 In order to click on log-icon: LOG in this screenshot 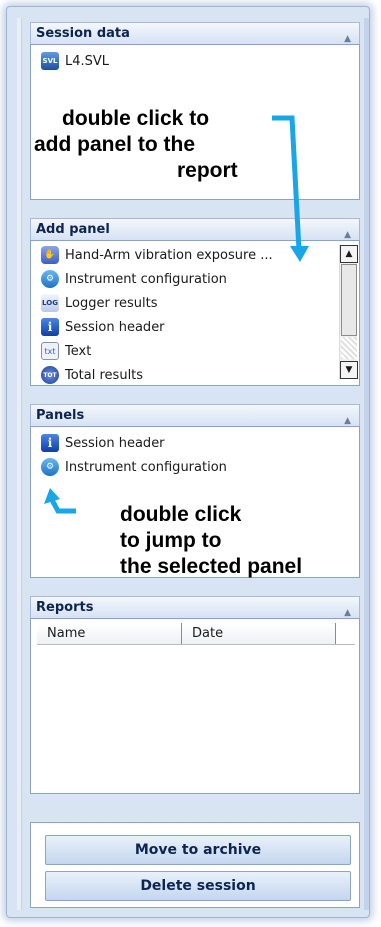, I will do `click(50, 303)`.